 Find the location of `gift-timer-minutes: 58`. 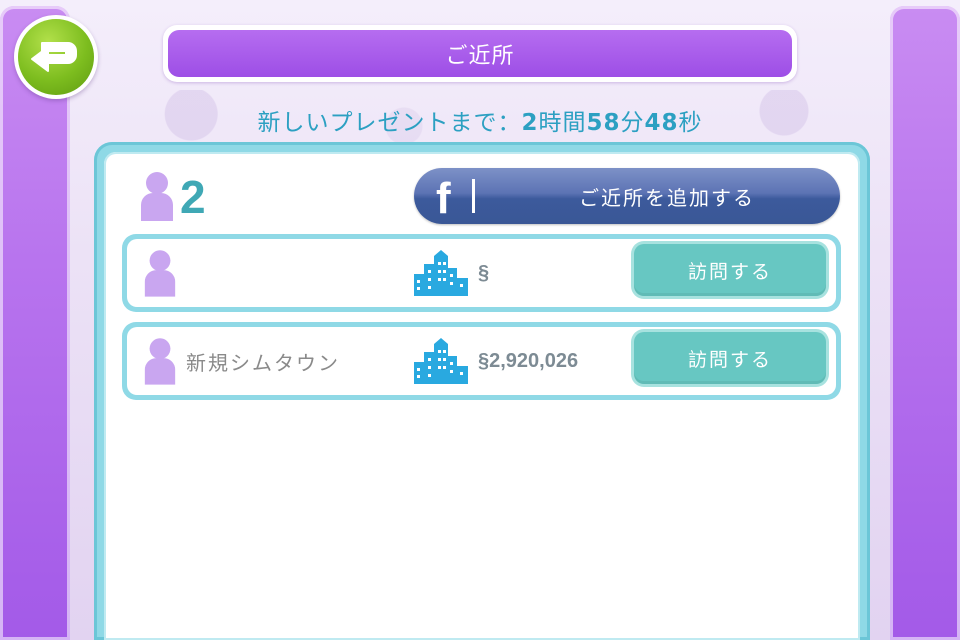

gift-timer-minutes: 58 is located at coordinates (603, 123).